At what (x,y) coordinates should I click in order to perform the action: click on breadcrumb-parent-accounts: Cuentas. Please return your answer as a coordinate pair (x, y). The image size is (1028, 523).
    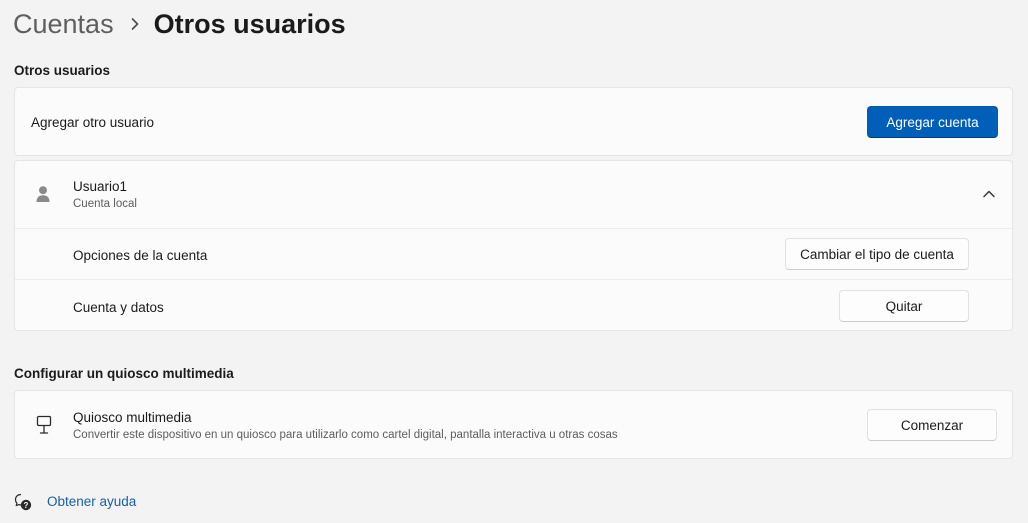
    Looking at the image, I should click on (63, 24).